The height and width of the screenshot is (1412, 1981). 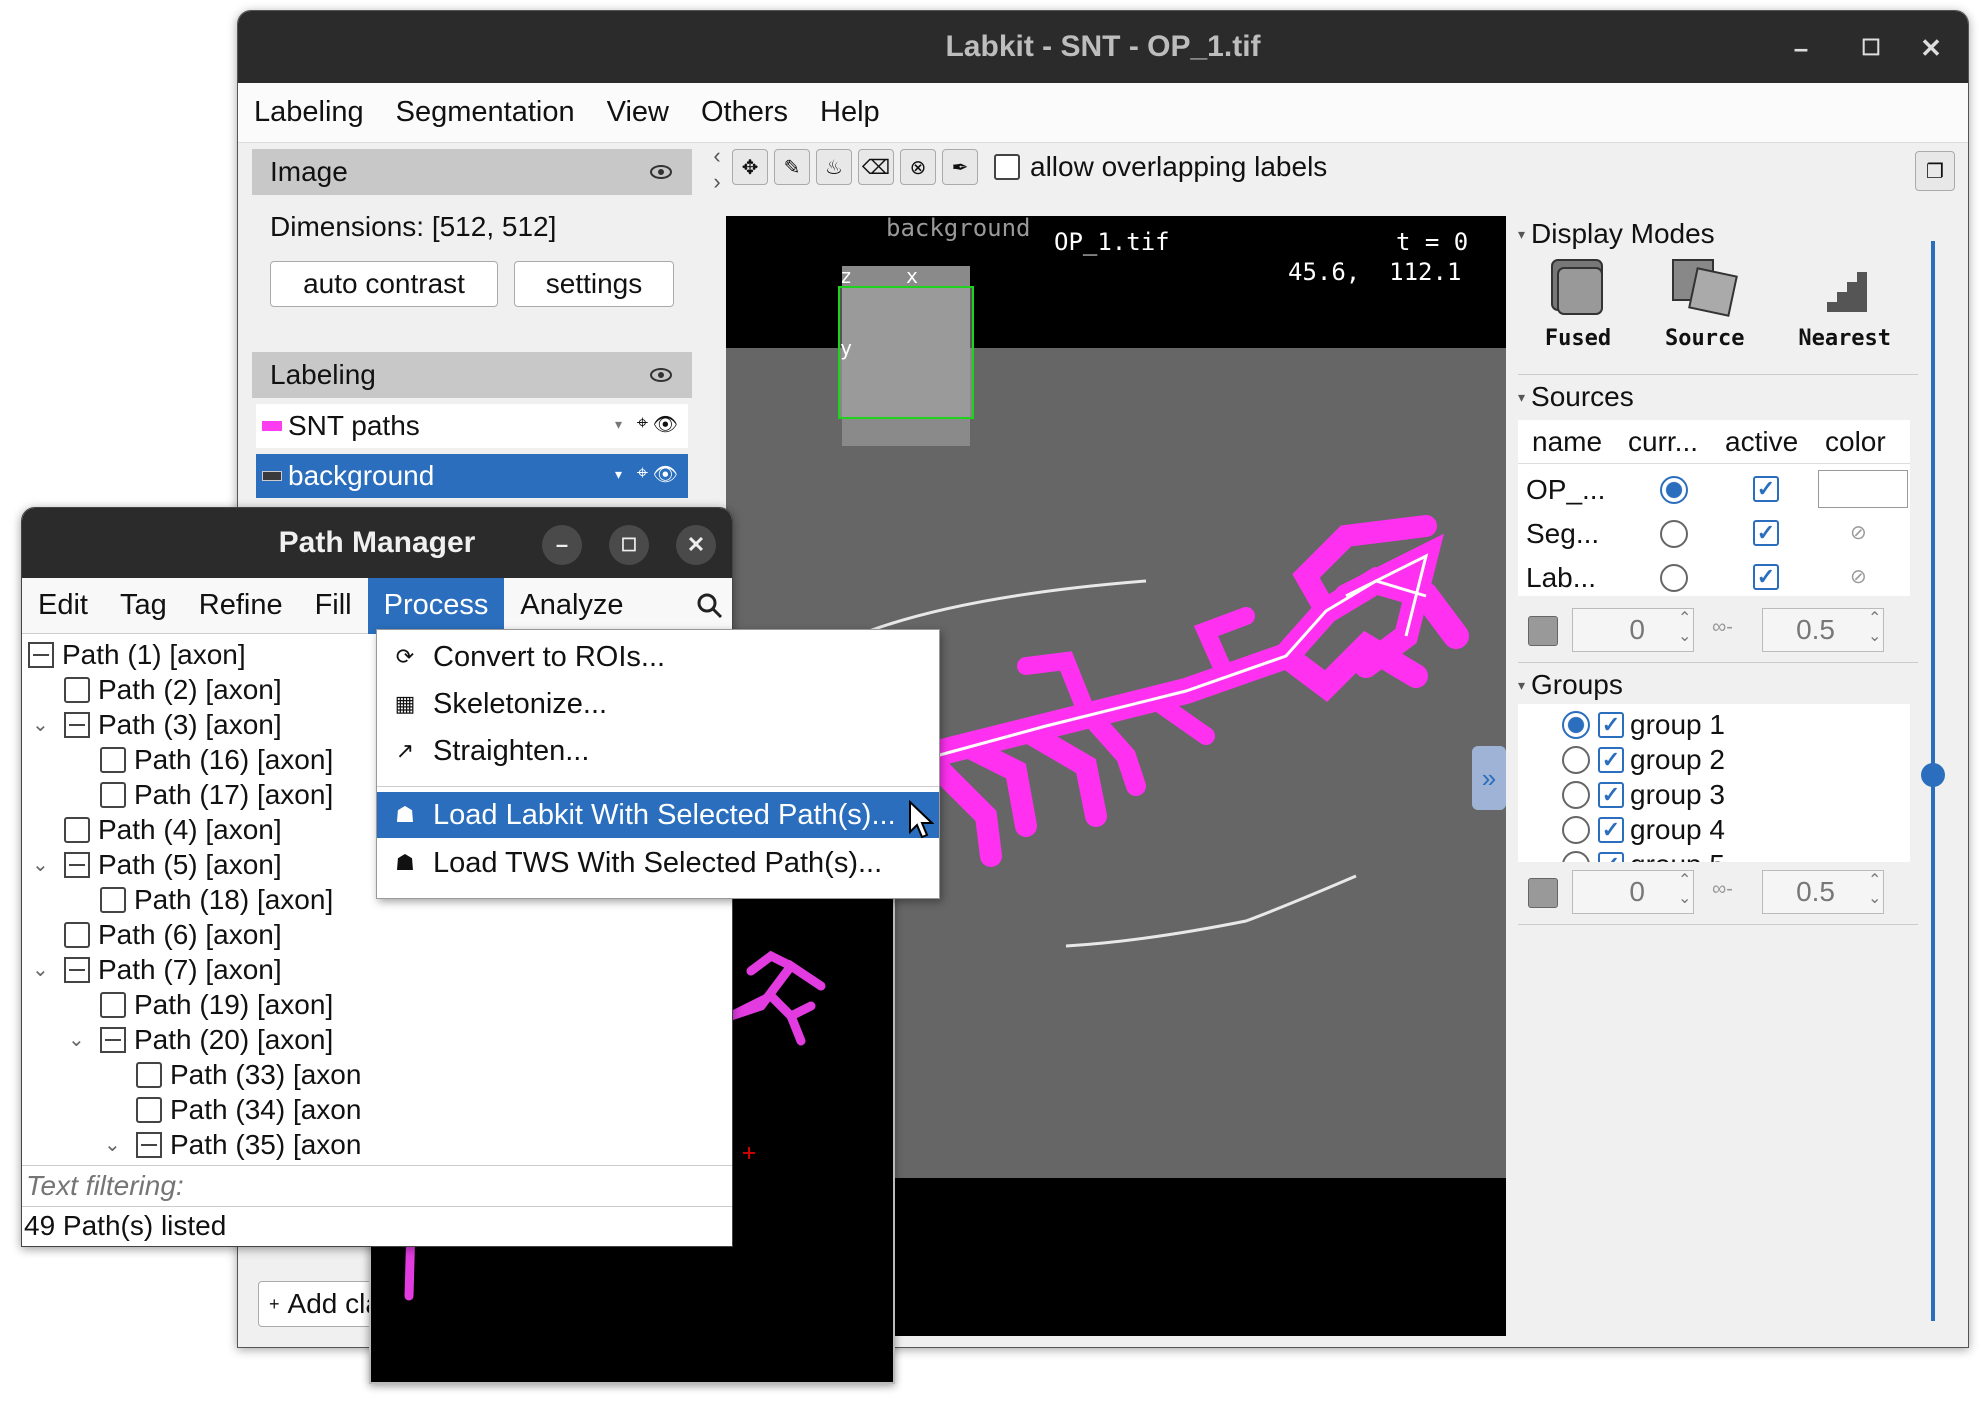 I want to click on tree-item: Path (3) [axon], so click(x=173, y=725).